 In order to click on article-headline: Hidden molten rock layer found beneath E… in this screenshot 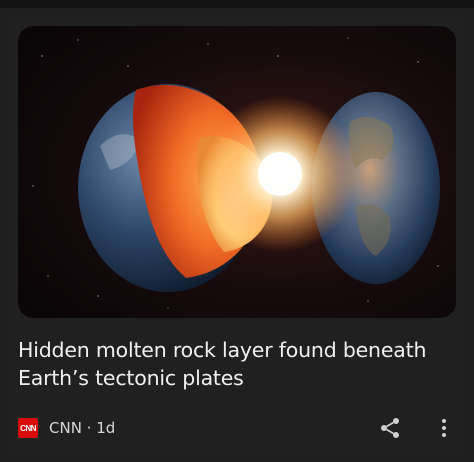, I will do `click(233, 364)`.